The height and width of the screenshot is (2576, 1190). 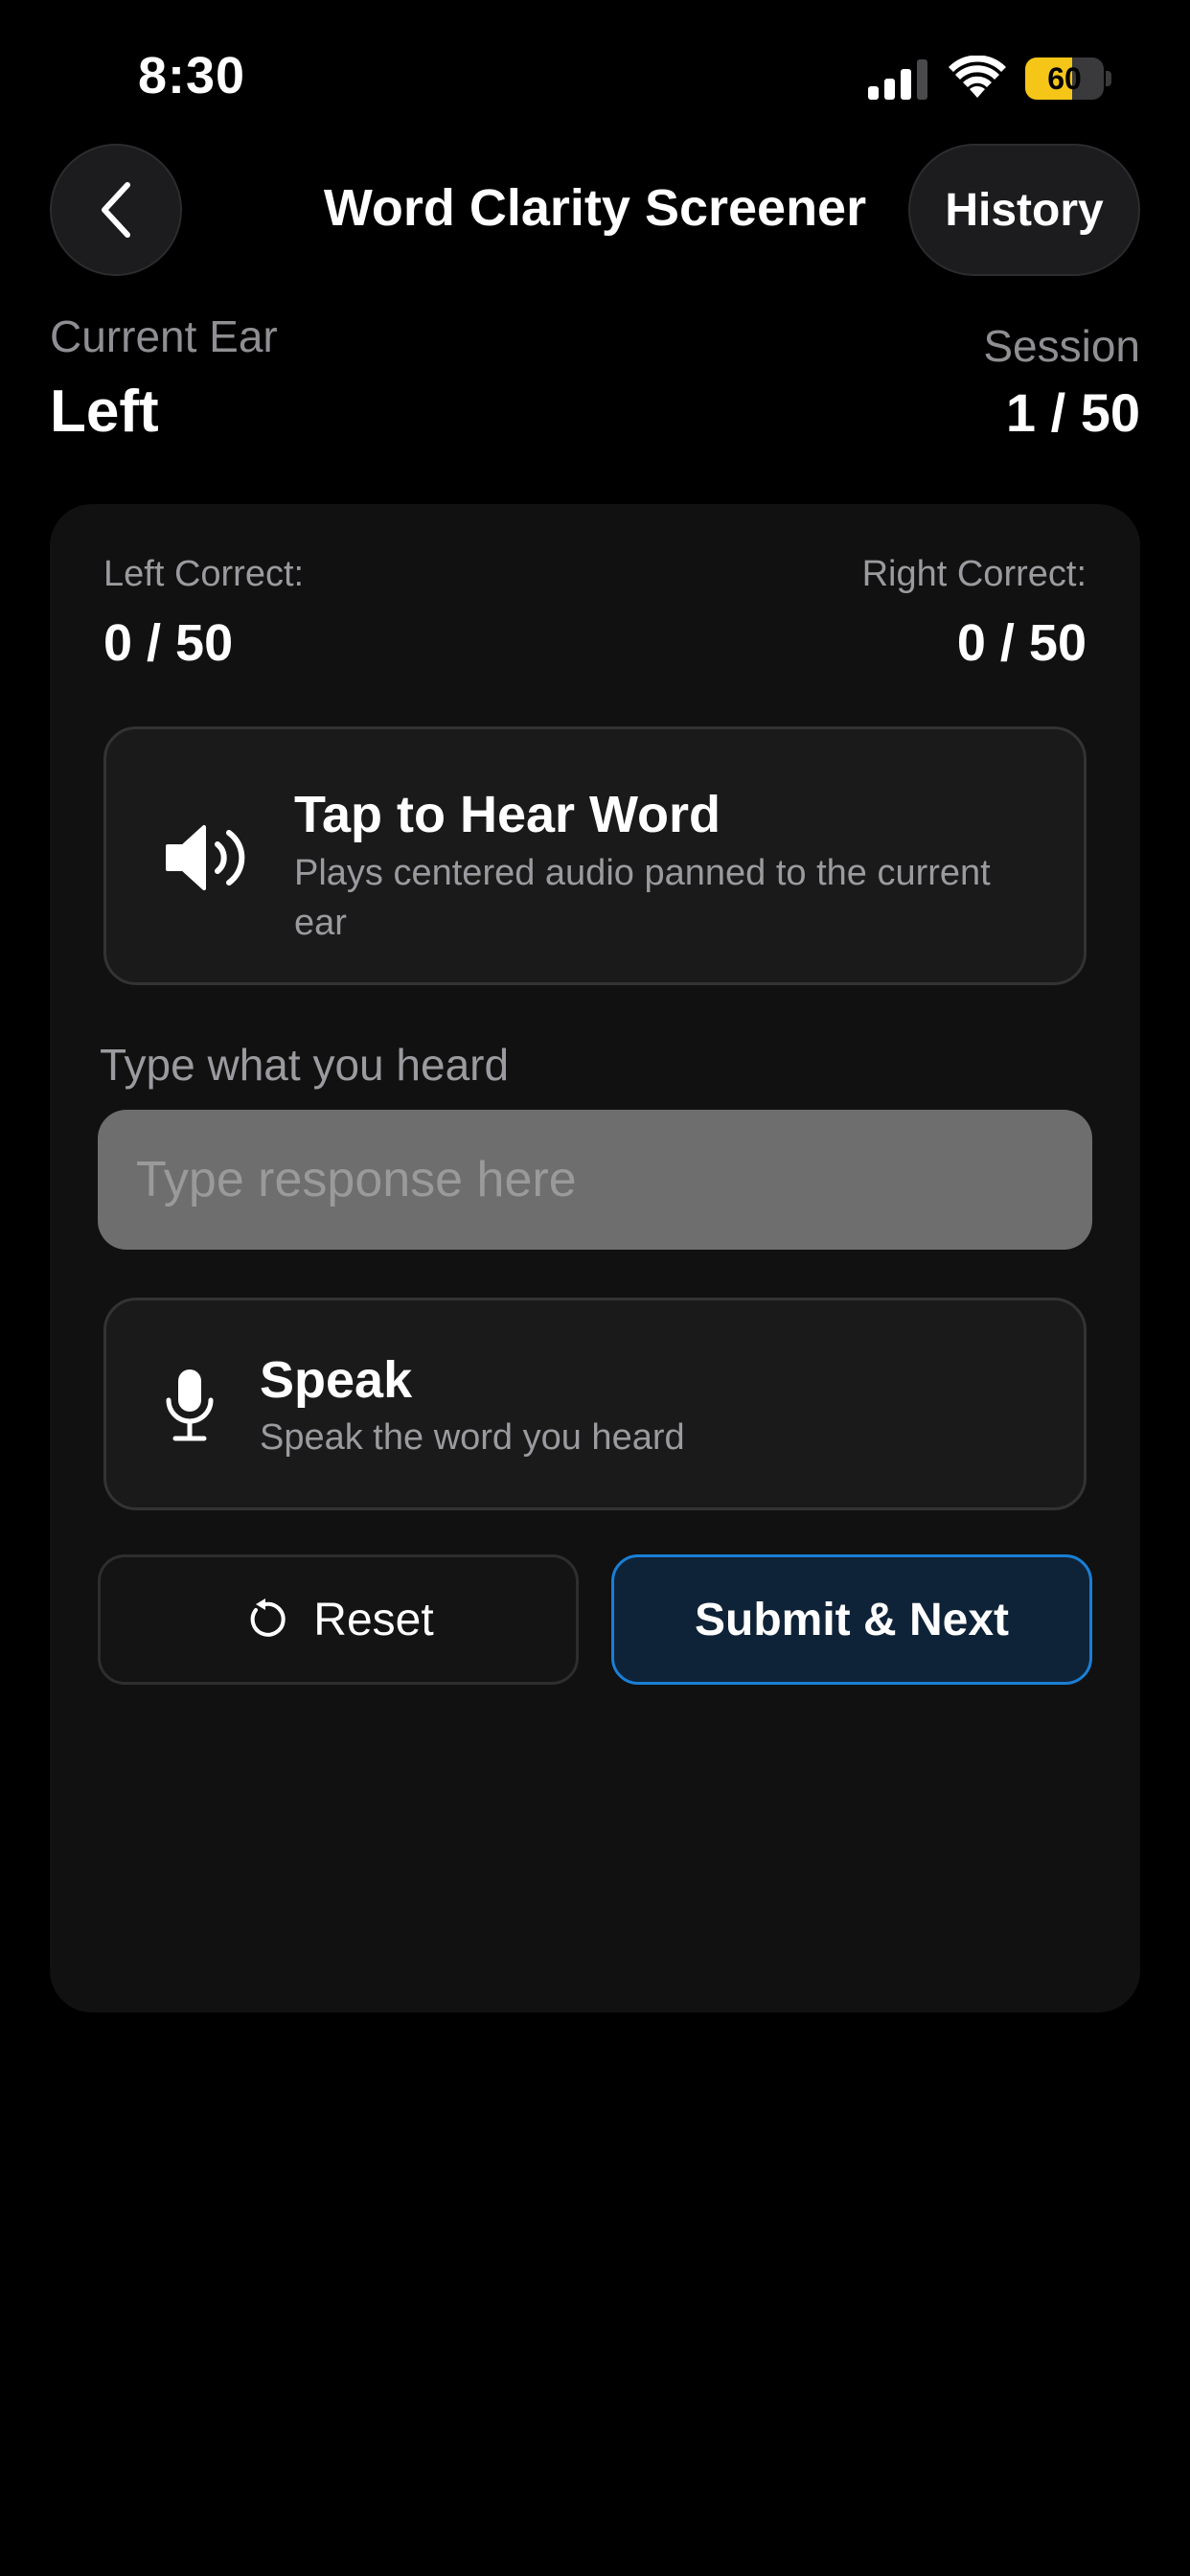 What do you see at coordinates (1072, 412) in the screenshot?
I see `session-value: 1 / 50` at bounding box center [1072, 412].